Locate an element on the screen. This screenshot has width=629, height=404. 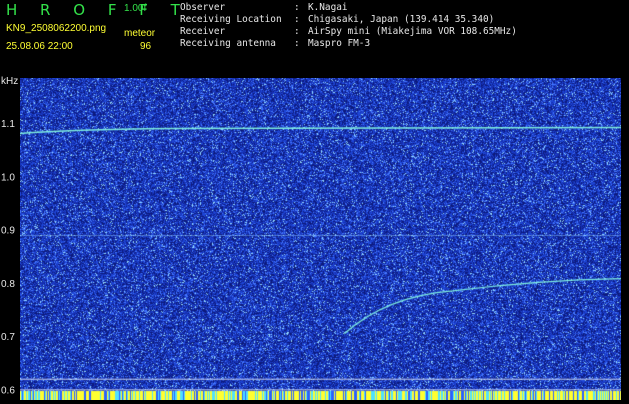
y-tick-label: 0.6 is located at coordinates (8, 390).